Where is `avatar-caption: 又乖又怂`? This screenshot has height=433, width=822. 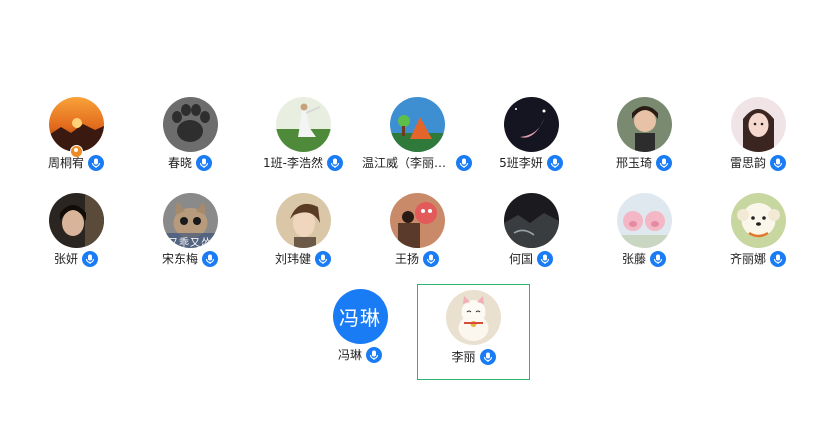 avatar-caption: 又乖又怂 is located at coordinates (190, 243).